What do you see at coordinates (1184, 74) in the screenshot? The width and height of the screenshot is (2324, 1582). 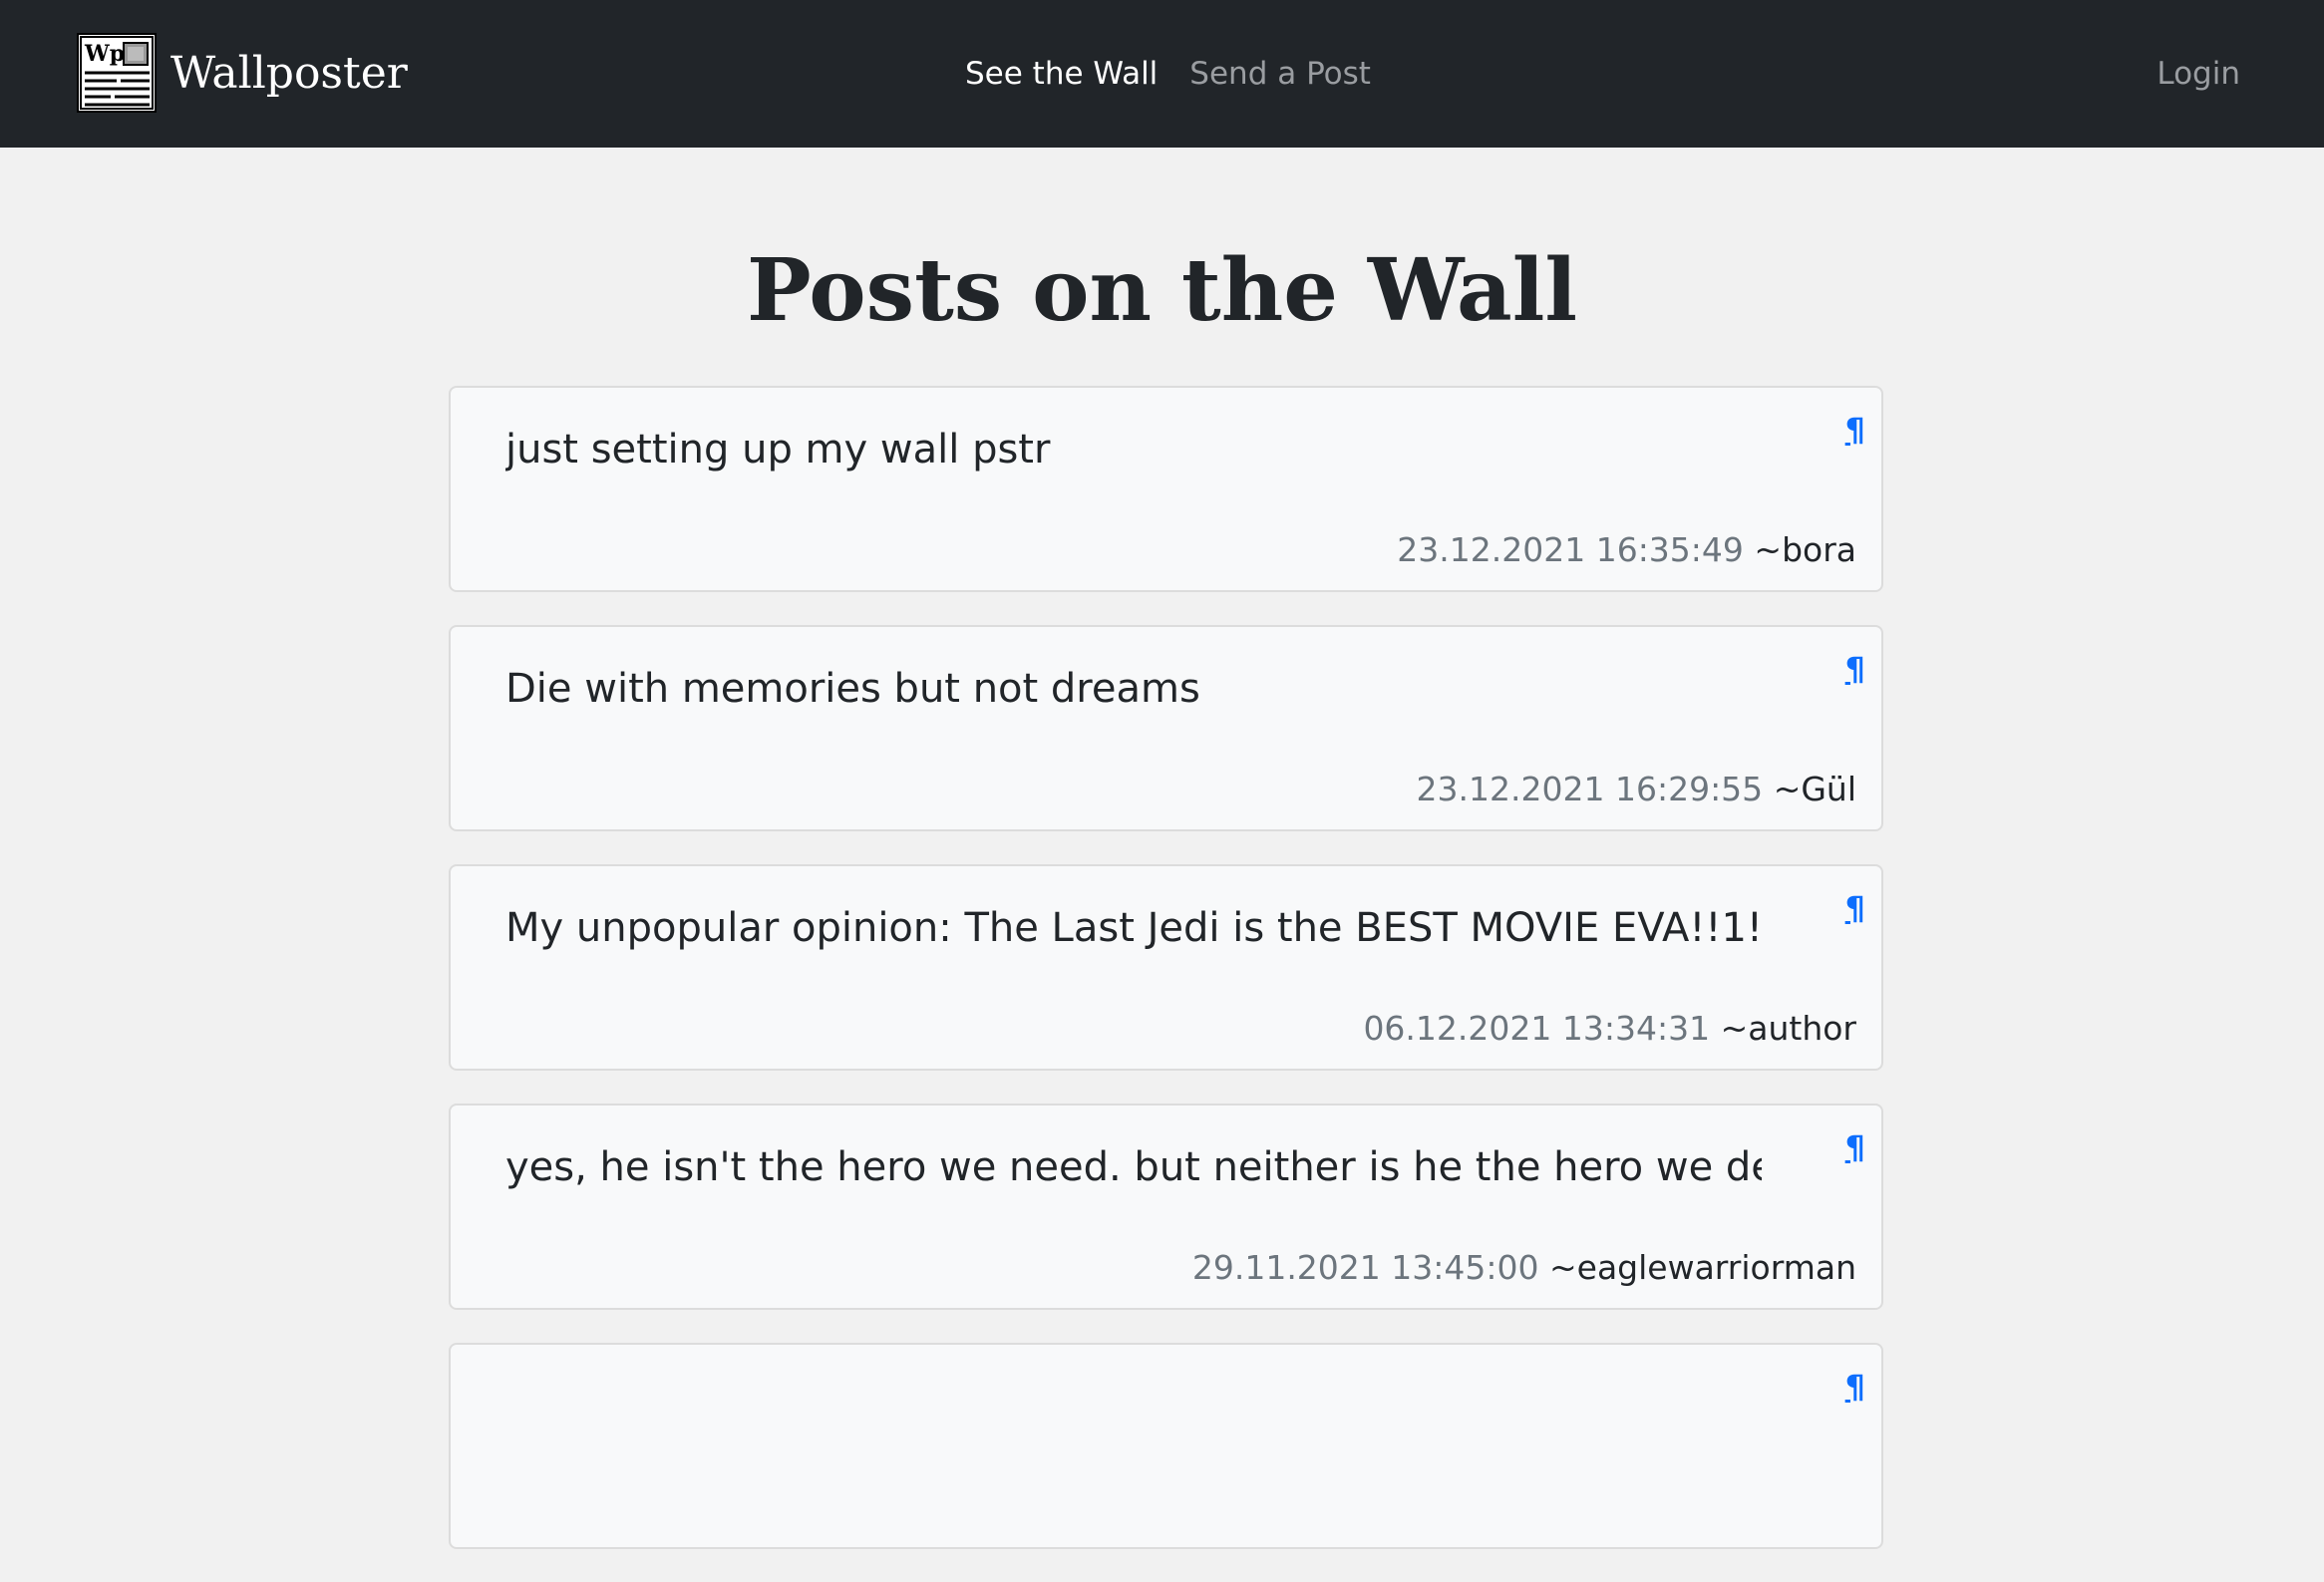 I see `nav-links: See the Wall Send a Post` at bounding box center [1184, 74].